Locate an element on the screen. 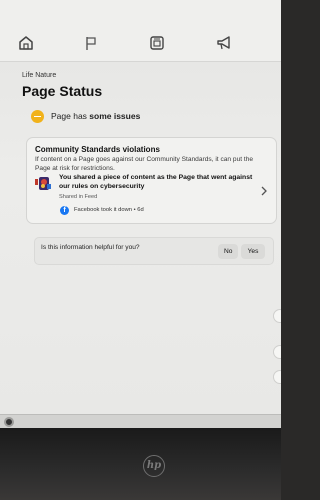 The image size is (320, 500). violation-action-row: f Facebook took it down • 6d is located at coordinates (102, 210).